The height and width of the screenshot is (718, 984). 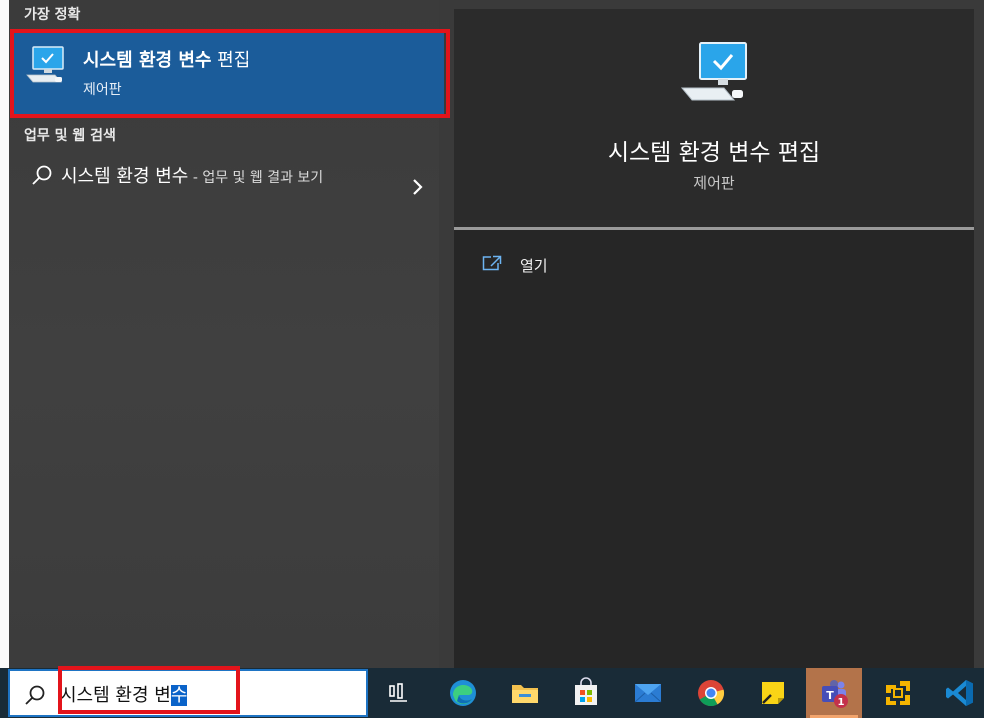 I want to click on mail-button, so click(x=648, y=693).